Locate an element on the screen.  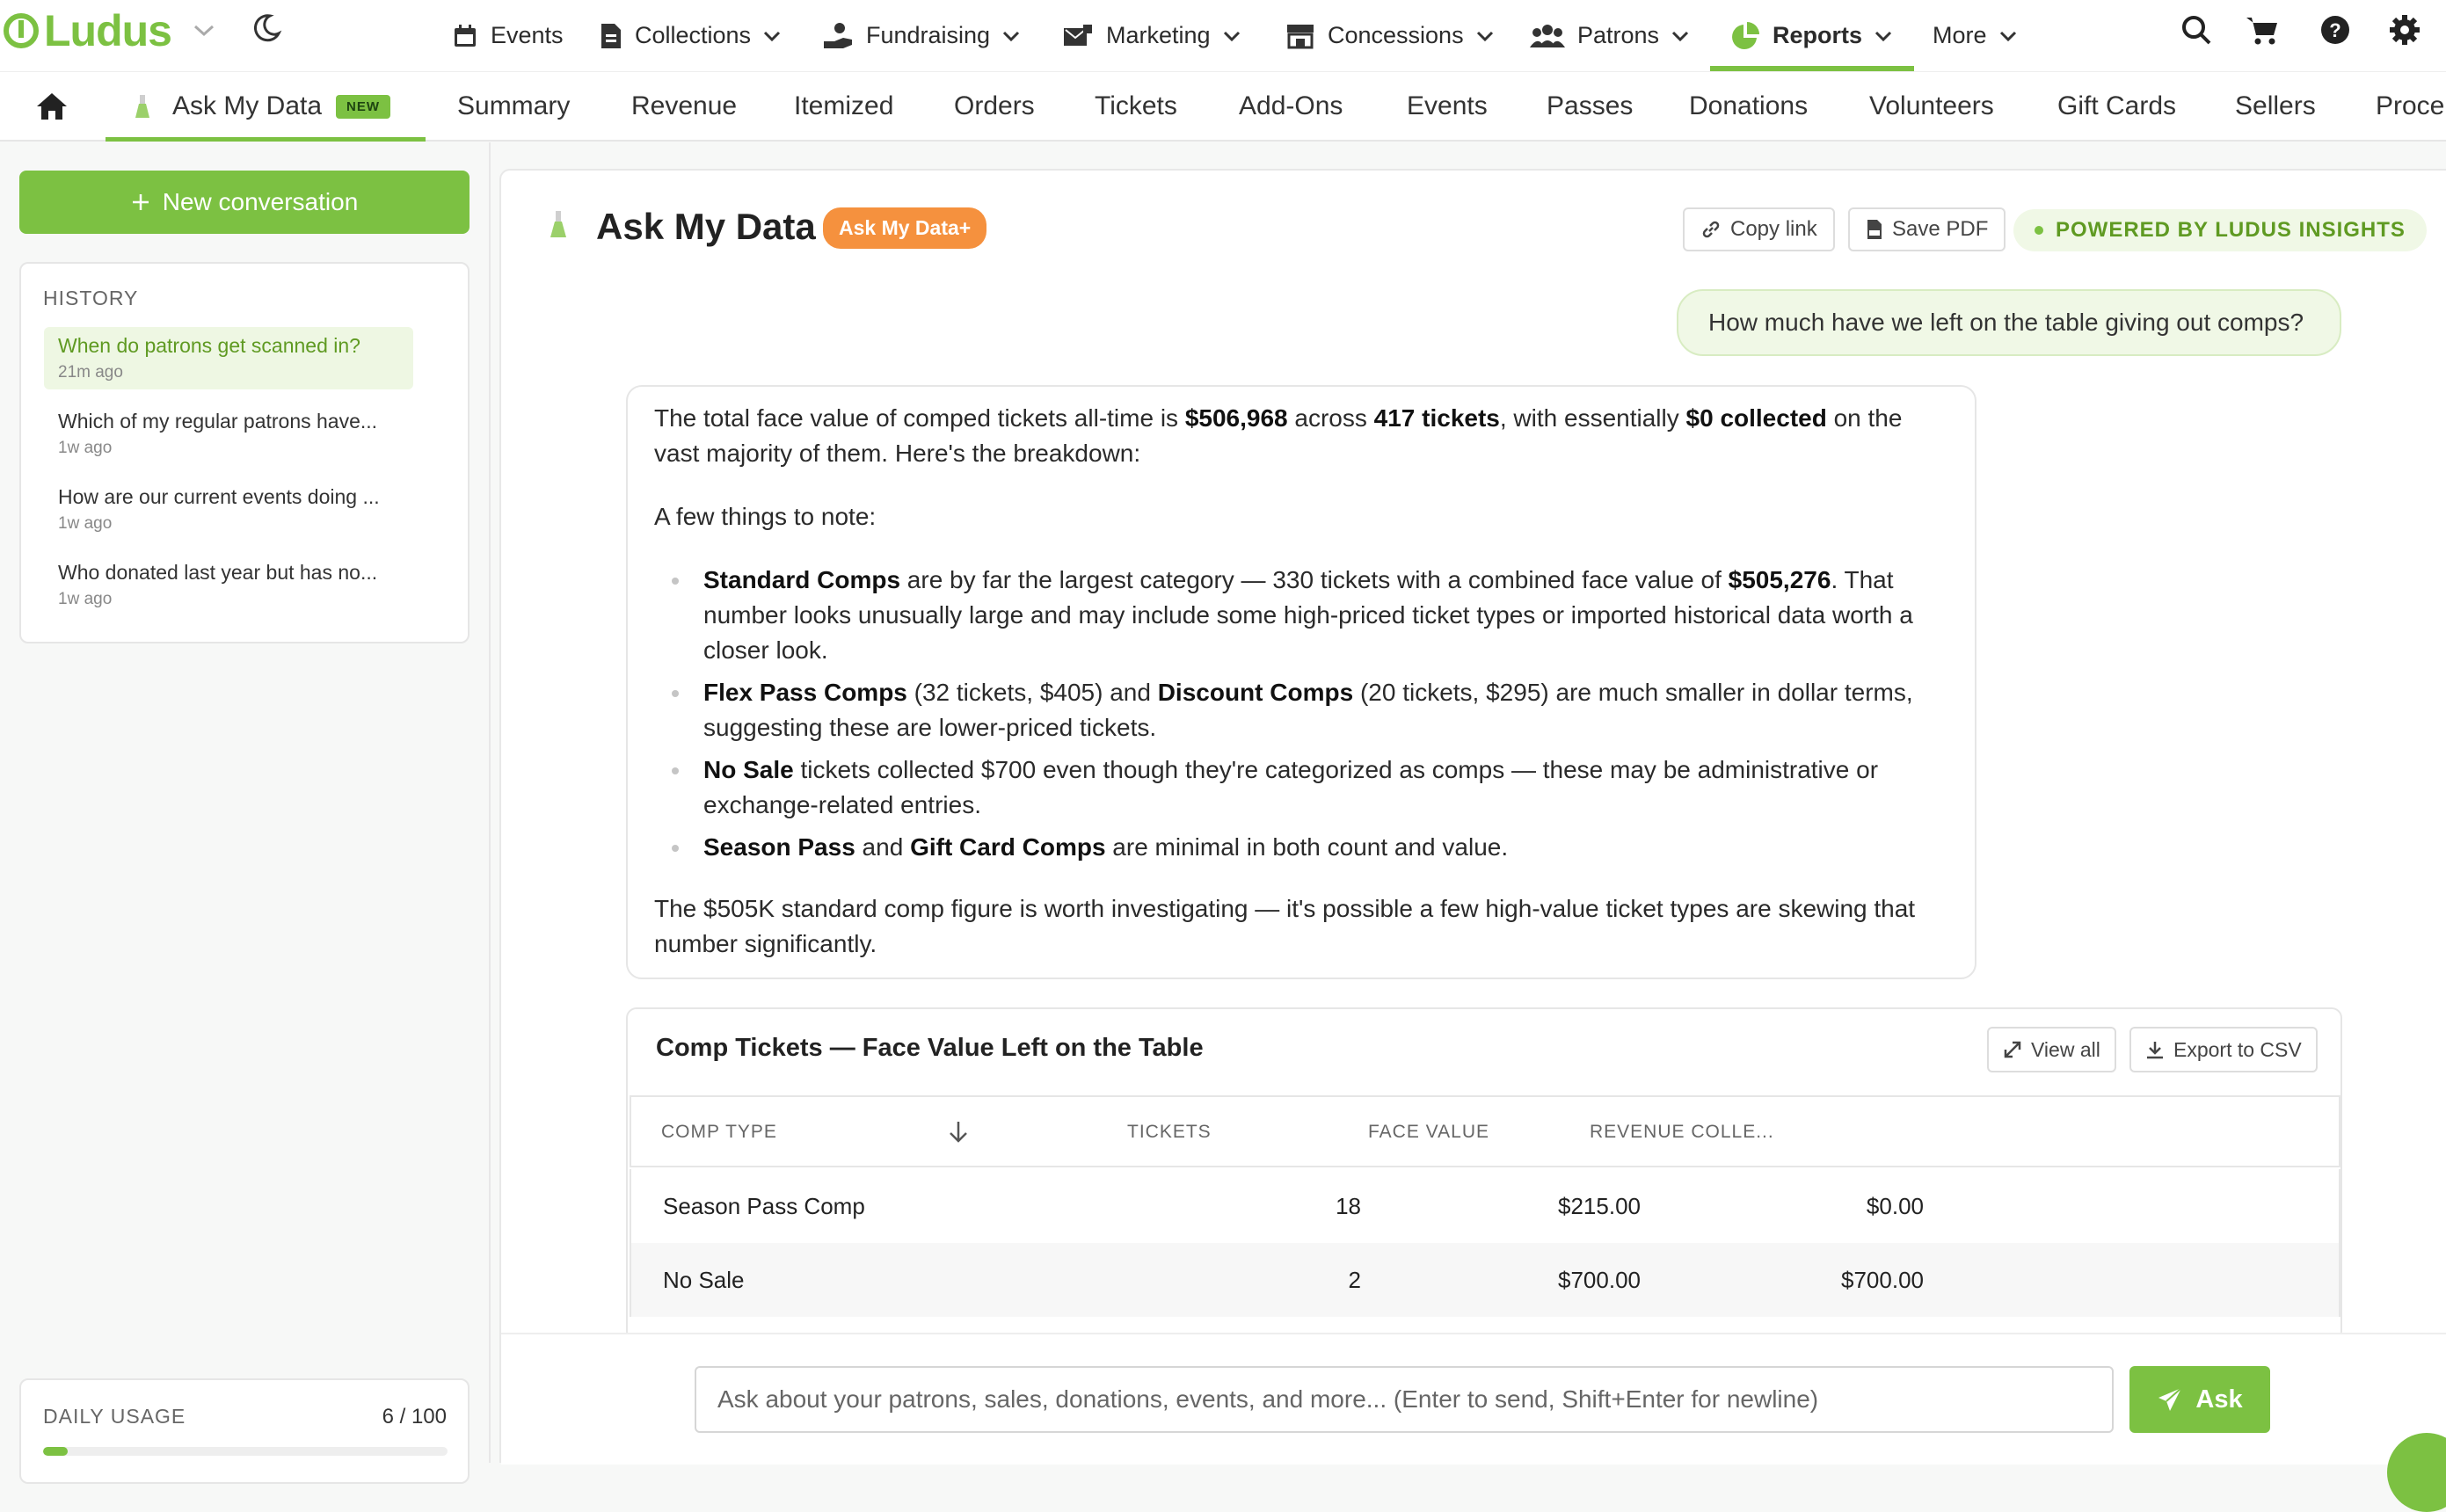
nav-more: More is located at coordinates (1975, 36).